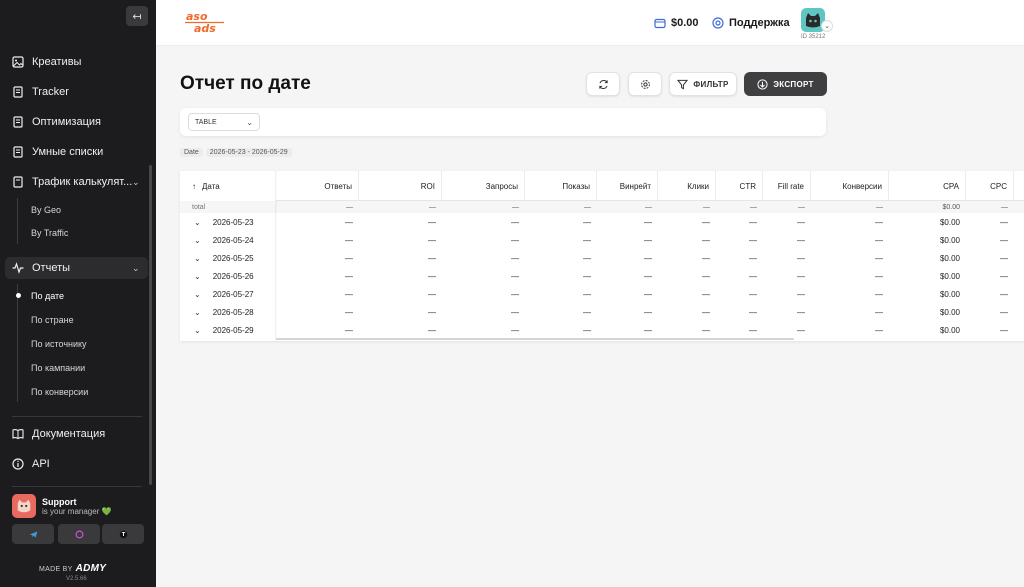 The image size is (1024, 587). Describe the element at coordinates (228, 258) in the screenshot. I see `row-date: ⌄ 2026-05-25` at that location.